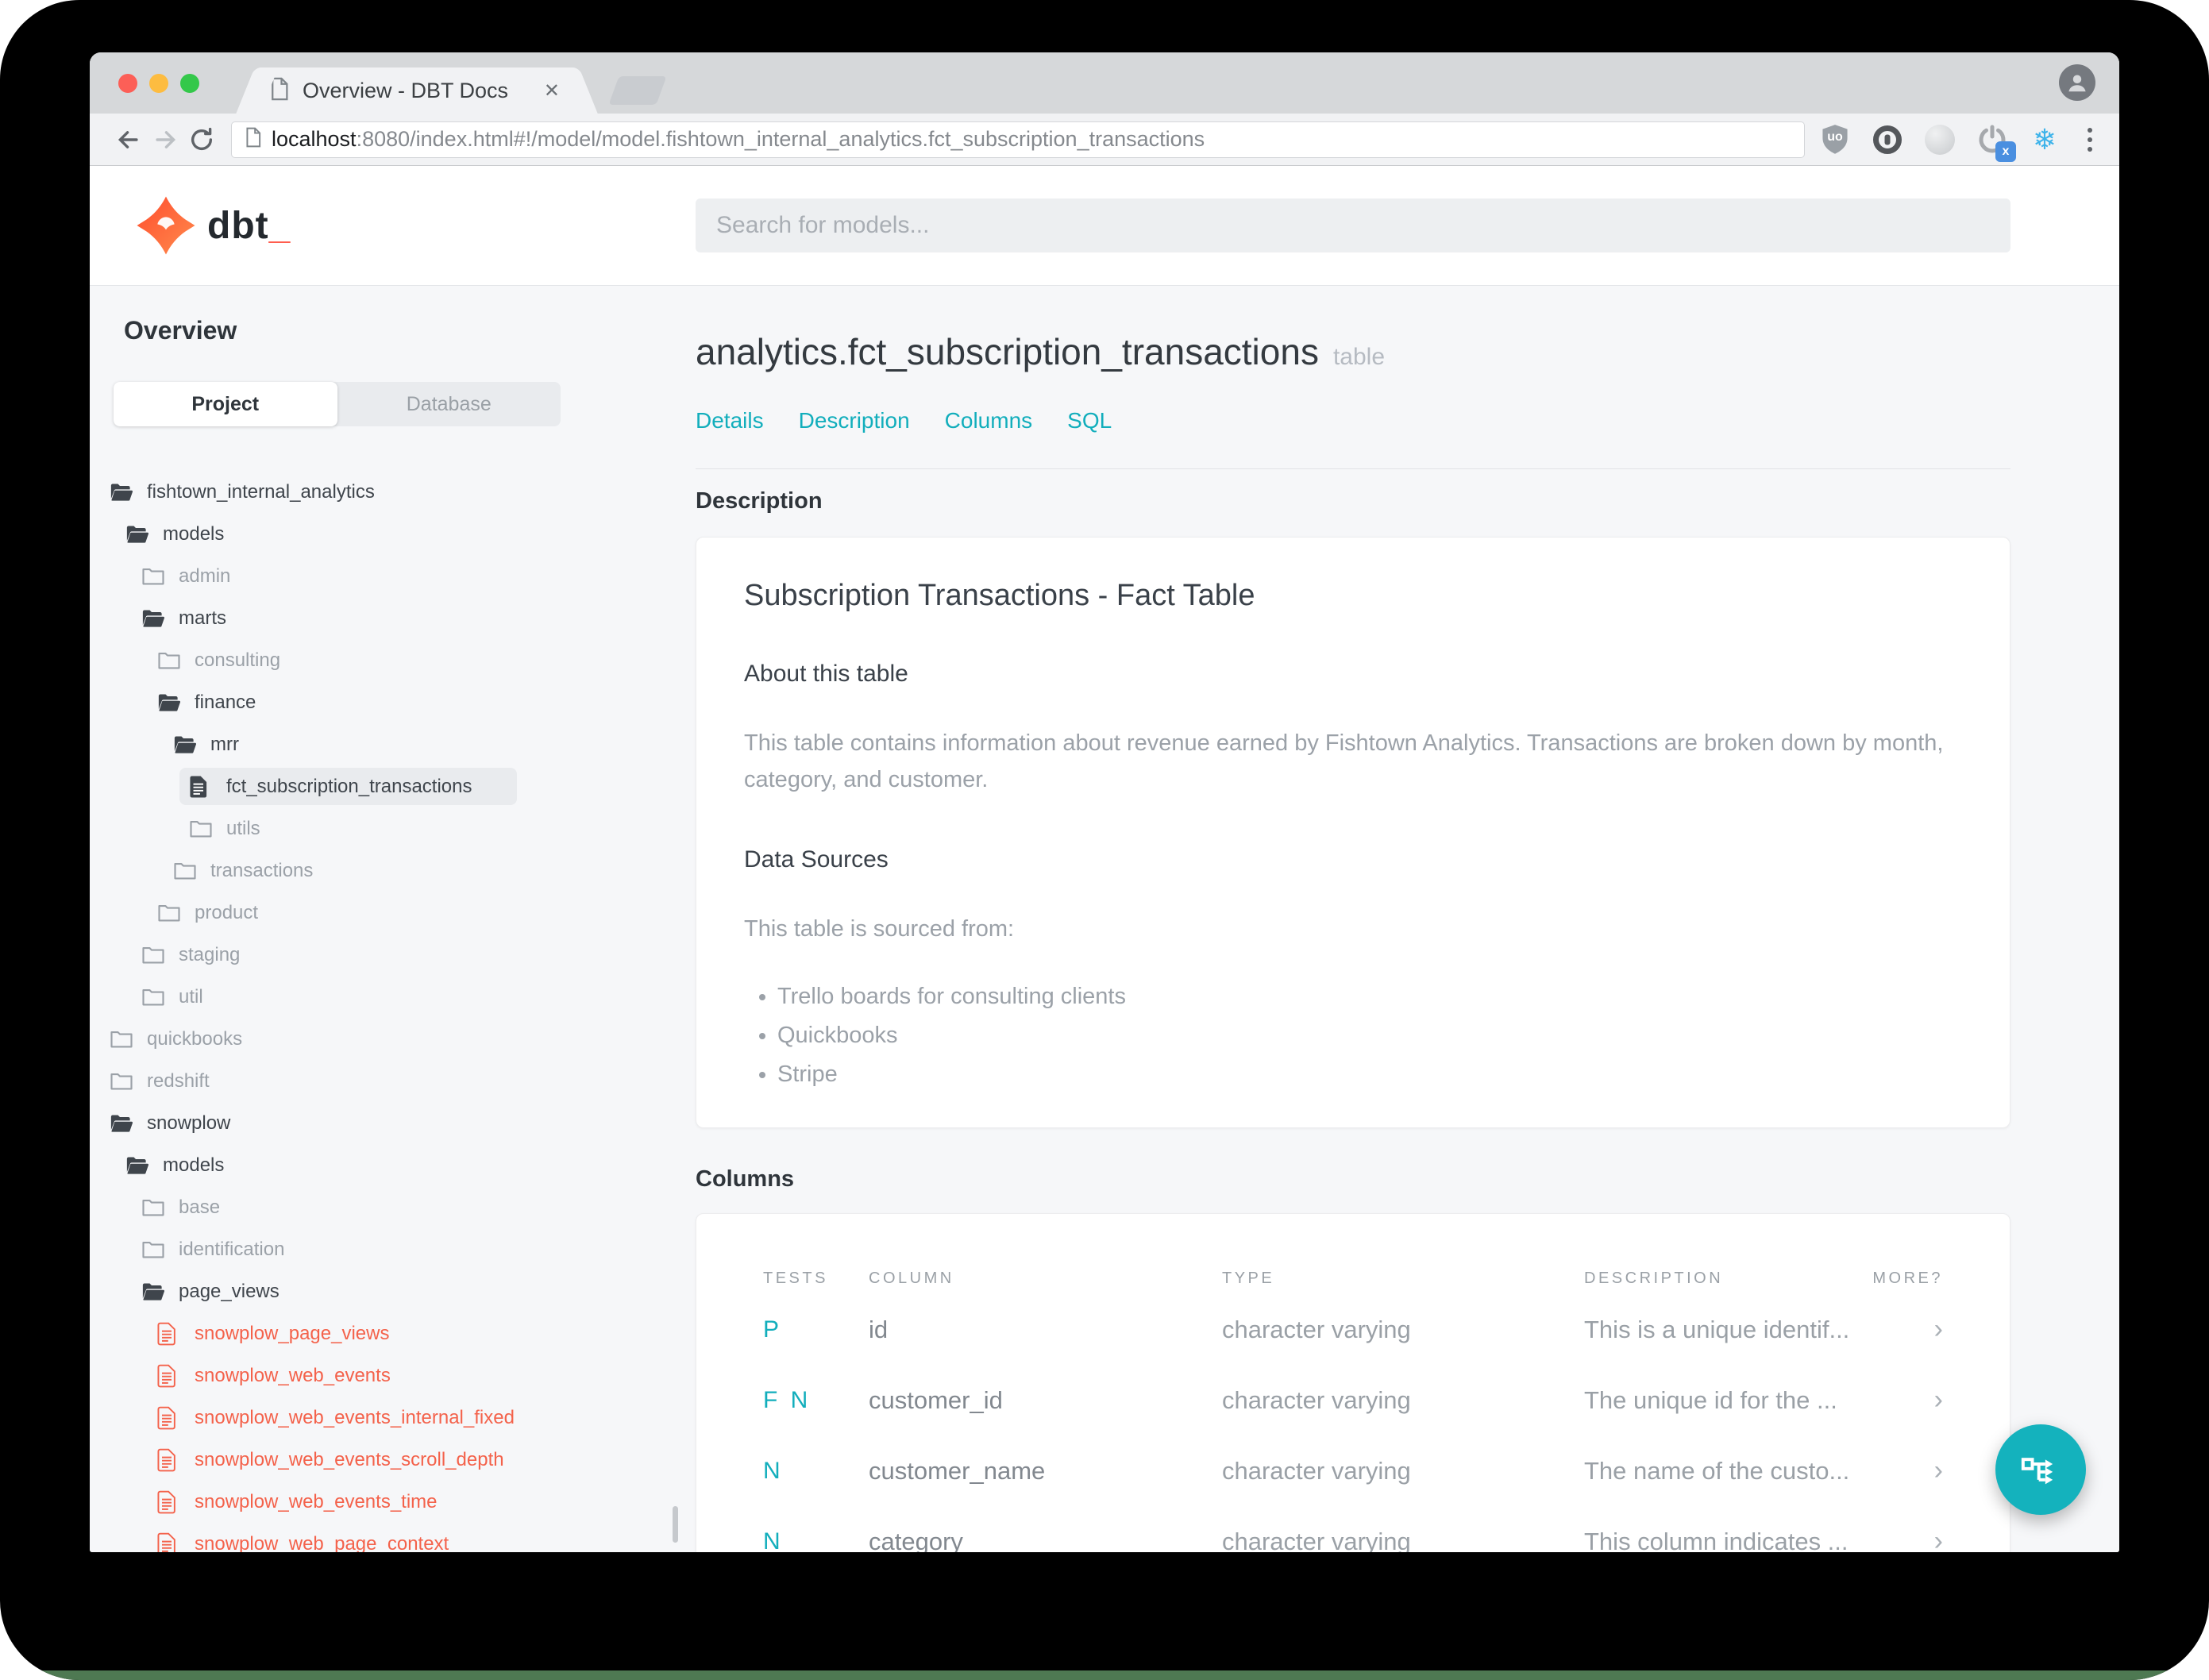 The width and height of the screenshot is (2209, 1680). Describe the element at coordinates (1370, 1074) in the screenshot. I see `source-item: Stripe` at that location.